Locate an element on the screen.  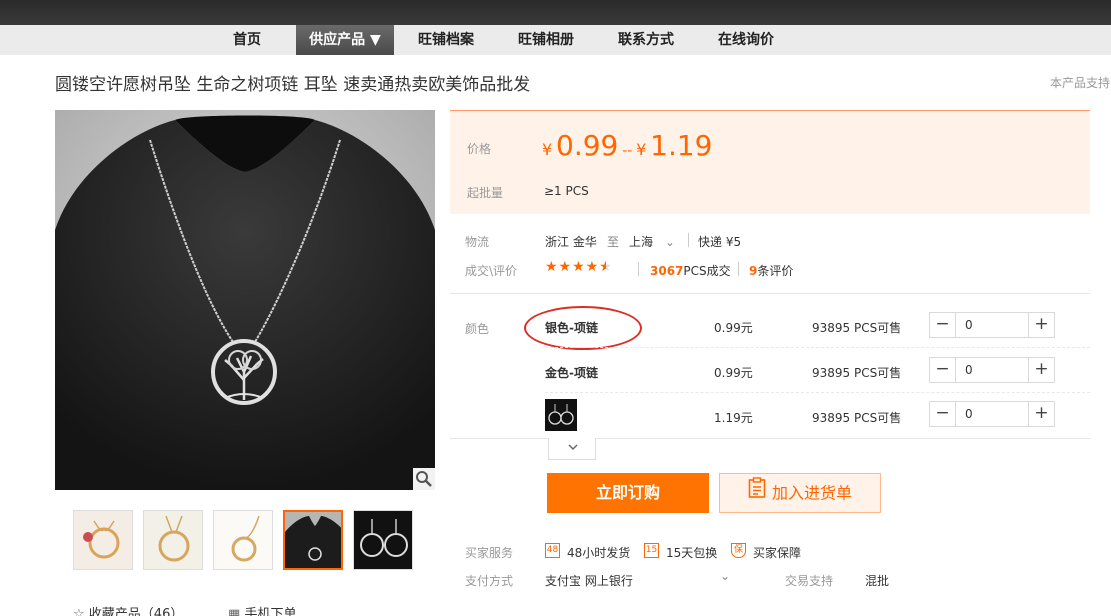
service-15day: 15天包换 is located at coordinates (691, 552).